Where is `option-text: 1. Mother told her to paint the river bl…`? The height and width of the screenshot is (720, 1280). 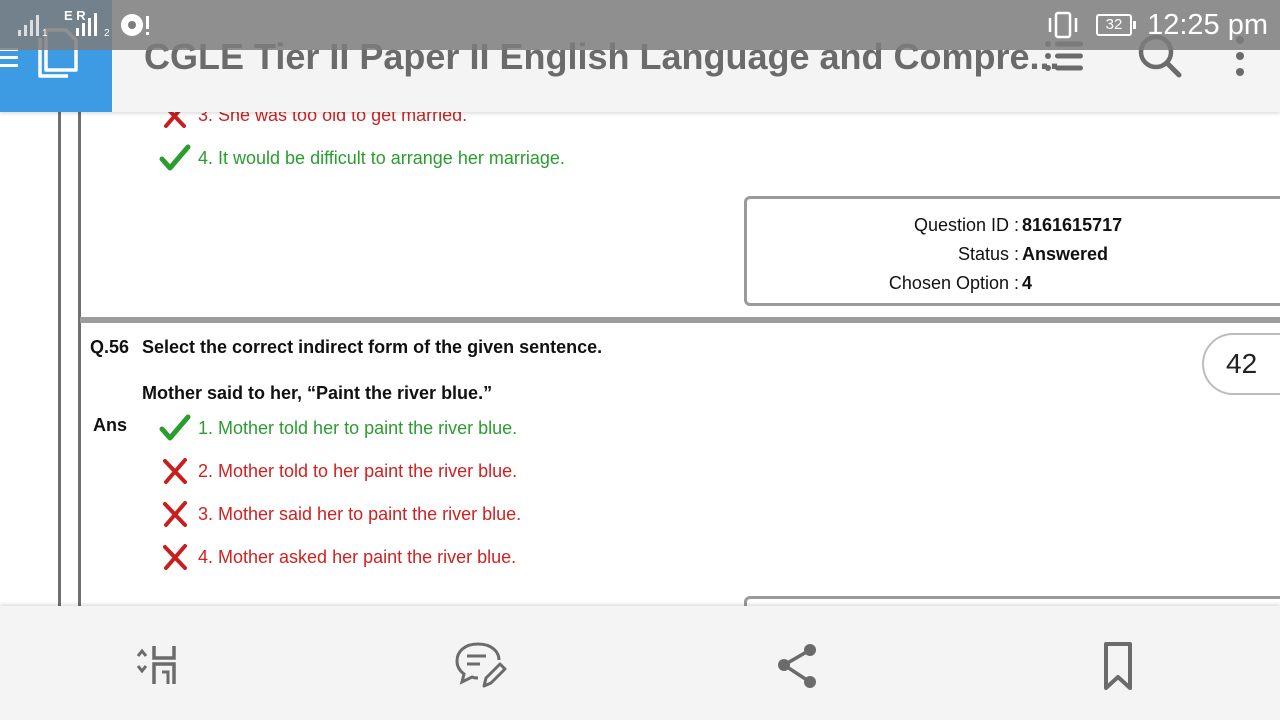
option-text: 1. Mother told her to paint the river bl… is located at coordinates (358, 427).